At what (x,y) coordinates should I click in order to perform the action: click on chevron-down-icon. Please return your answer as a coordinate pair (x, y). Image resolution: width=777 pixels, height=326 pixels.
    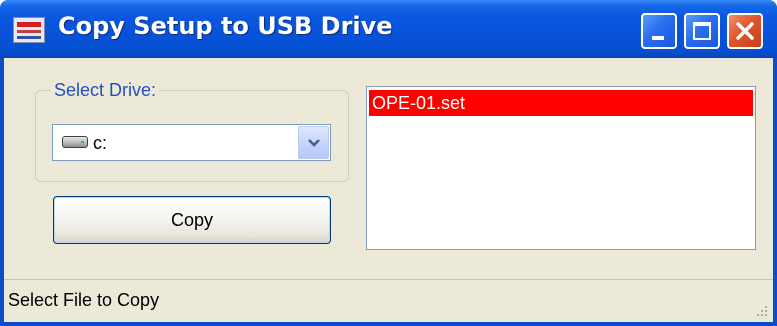
    Looking at the image, I should click on (314, 143).